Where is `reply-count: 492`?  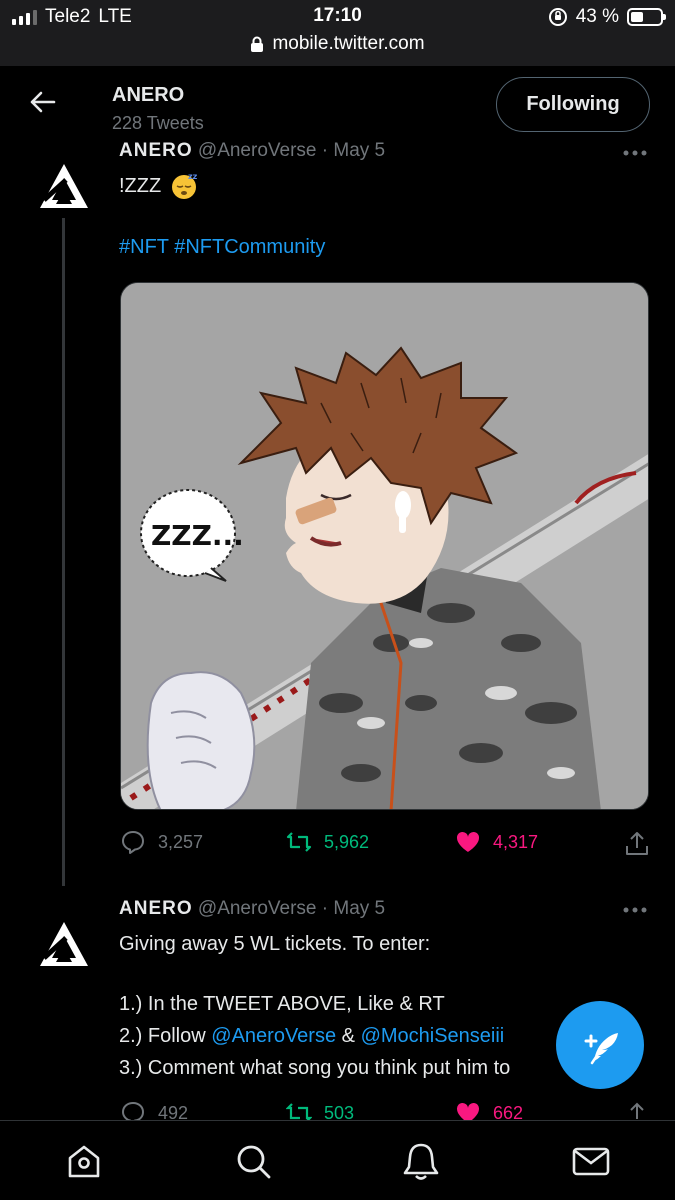 reply-count: 492 is located at coordinates (173, 1111).